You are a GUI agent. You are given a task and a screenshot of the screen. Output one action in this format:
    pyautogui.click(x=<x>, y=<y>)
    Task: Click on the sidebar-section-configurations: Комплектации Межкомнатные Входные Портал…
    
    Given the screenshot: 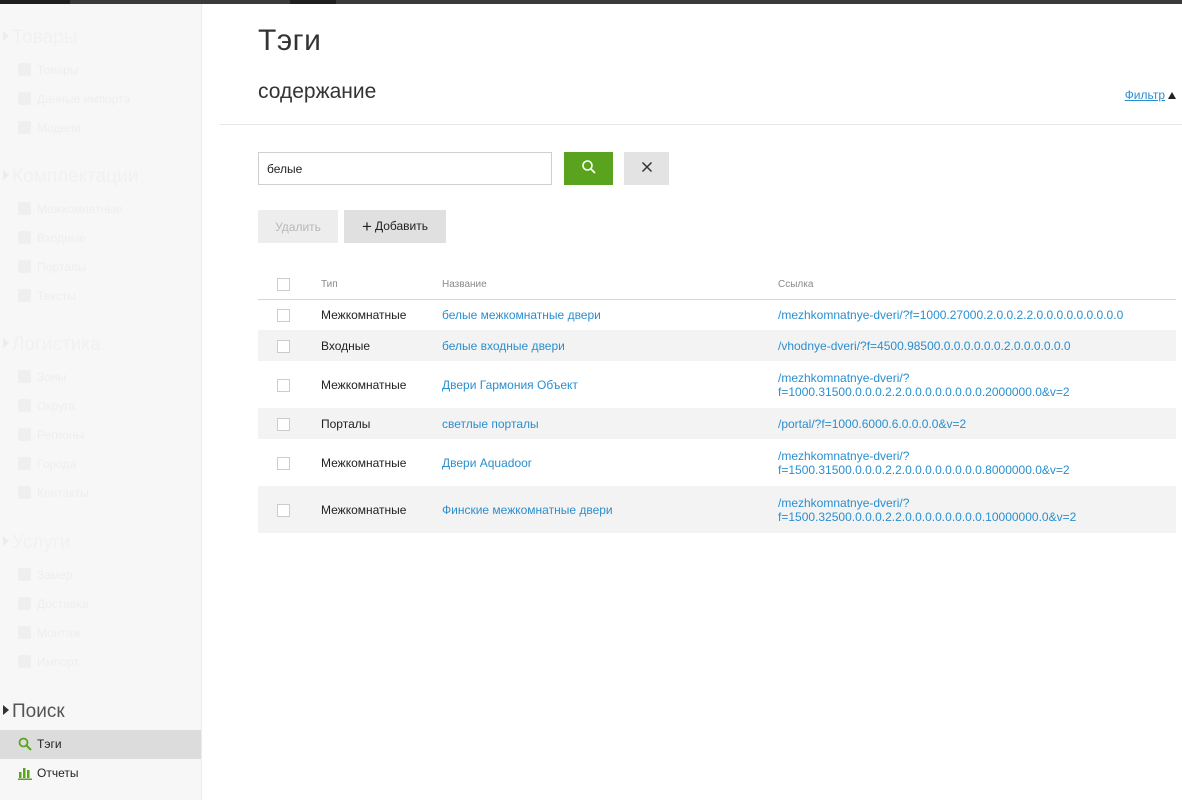 What is the action you would take?
    pyautogui.click(x=100, y=235)
    